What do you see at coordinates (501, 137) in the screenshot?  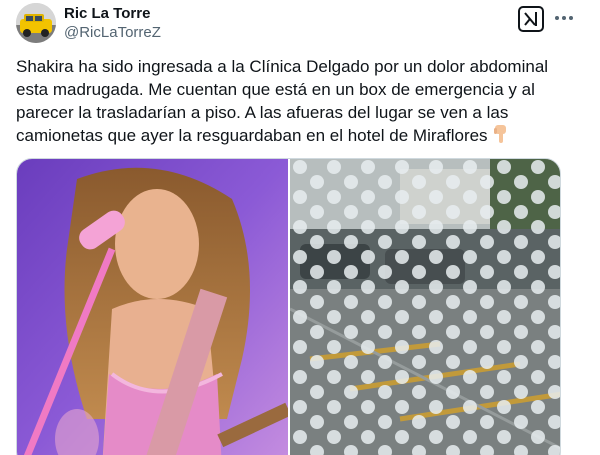 I see `pointing-down-hand-icon` at bounding box center [501, 137].